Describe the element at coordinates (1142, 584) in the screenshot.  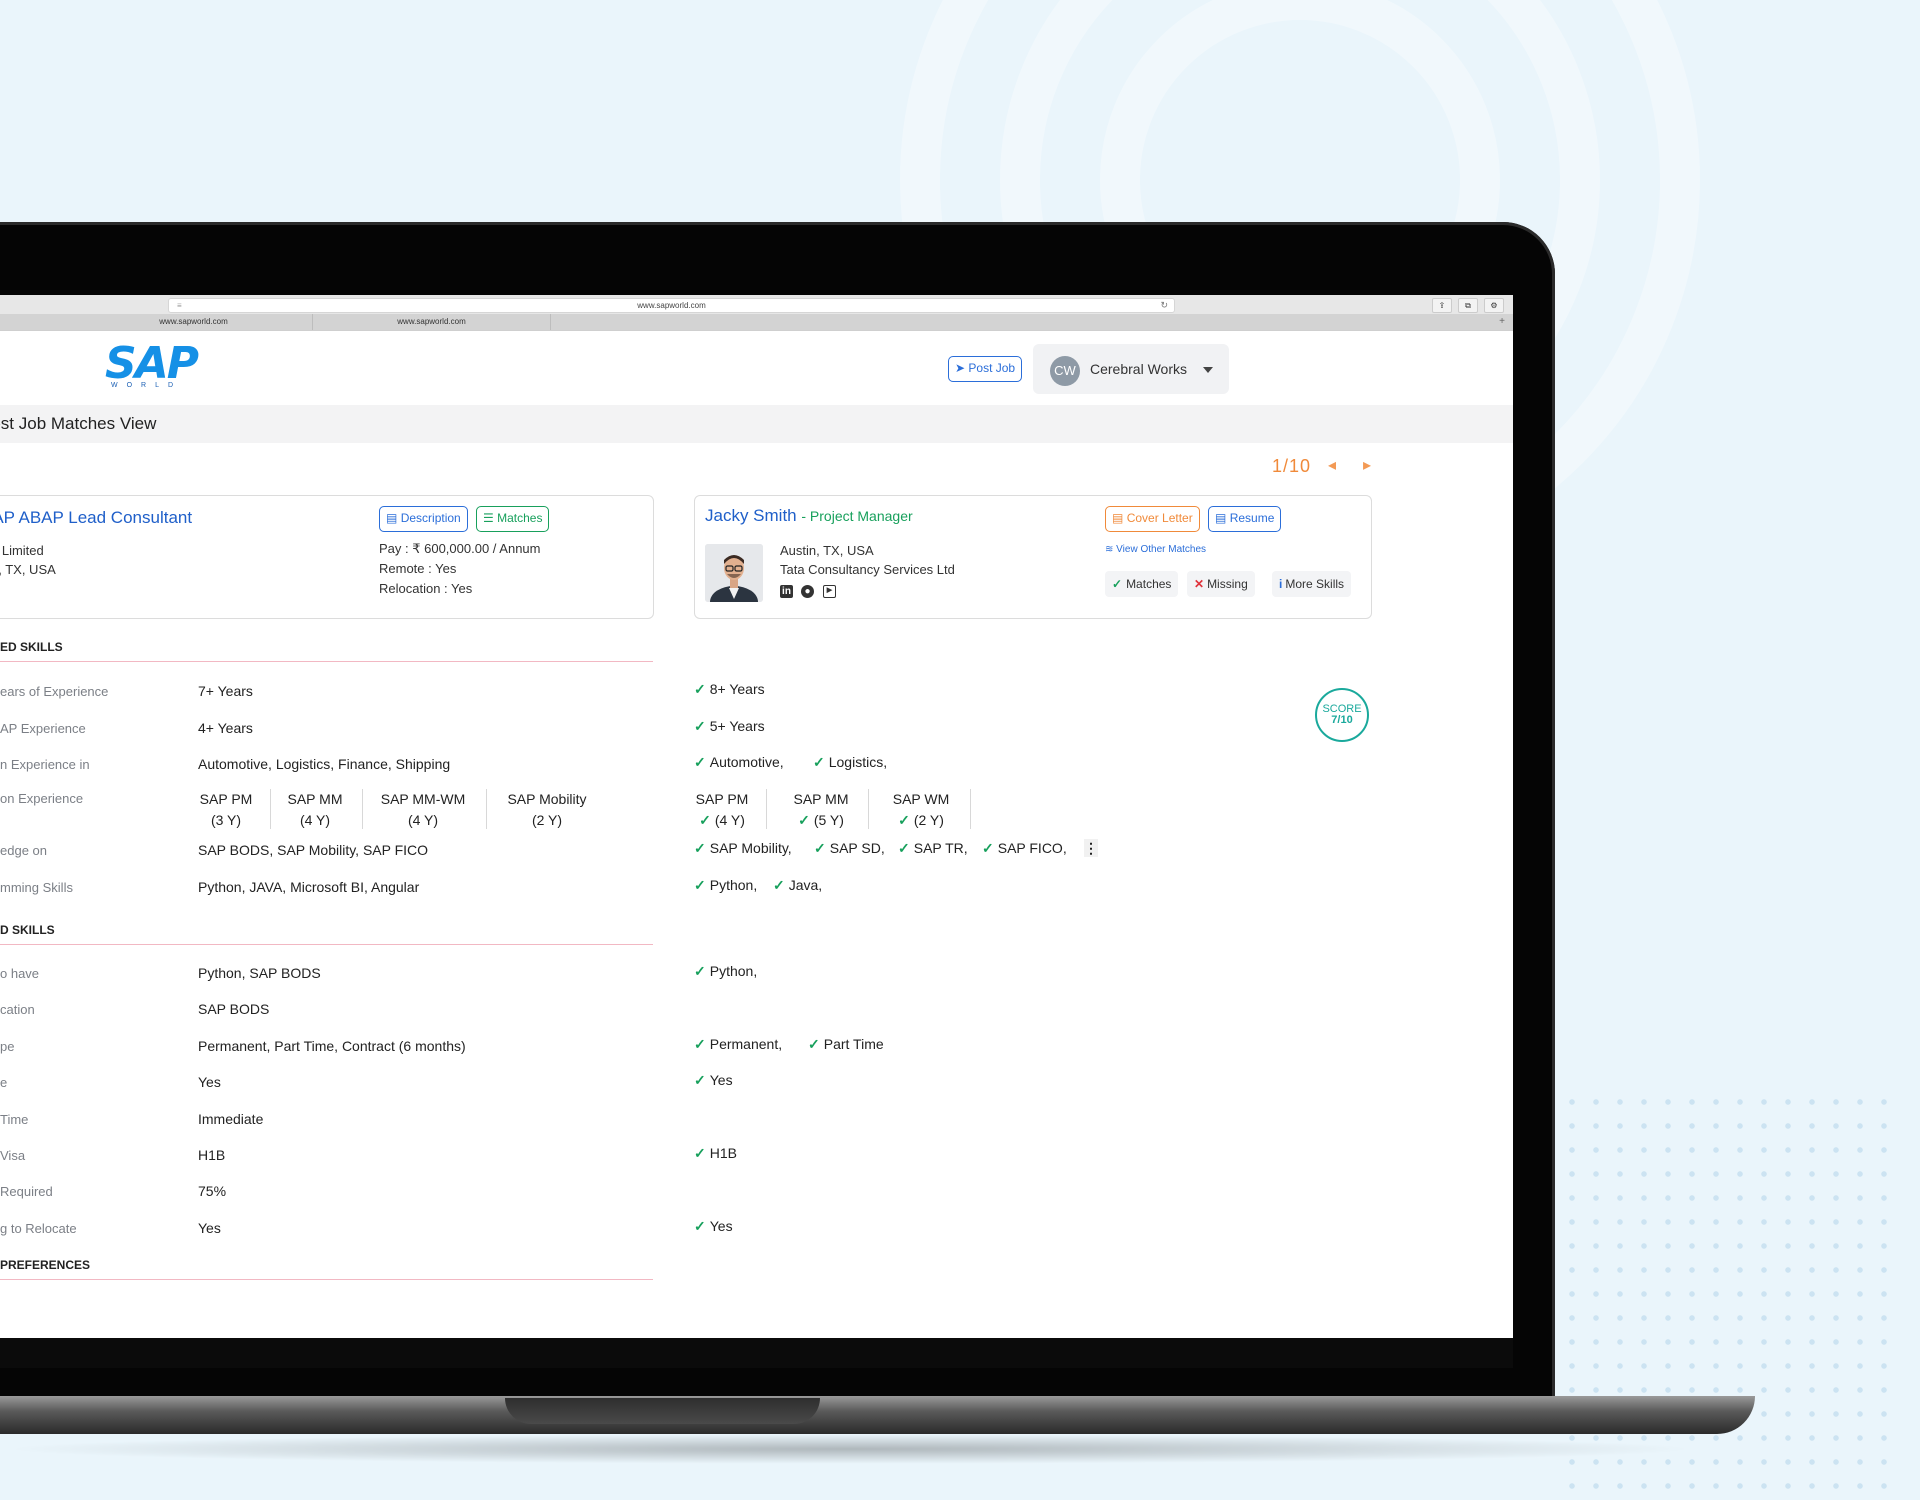
I see `matches-filter-chip: ✓ Matches` at that location.